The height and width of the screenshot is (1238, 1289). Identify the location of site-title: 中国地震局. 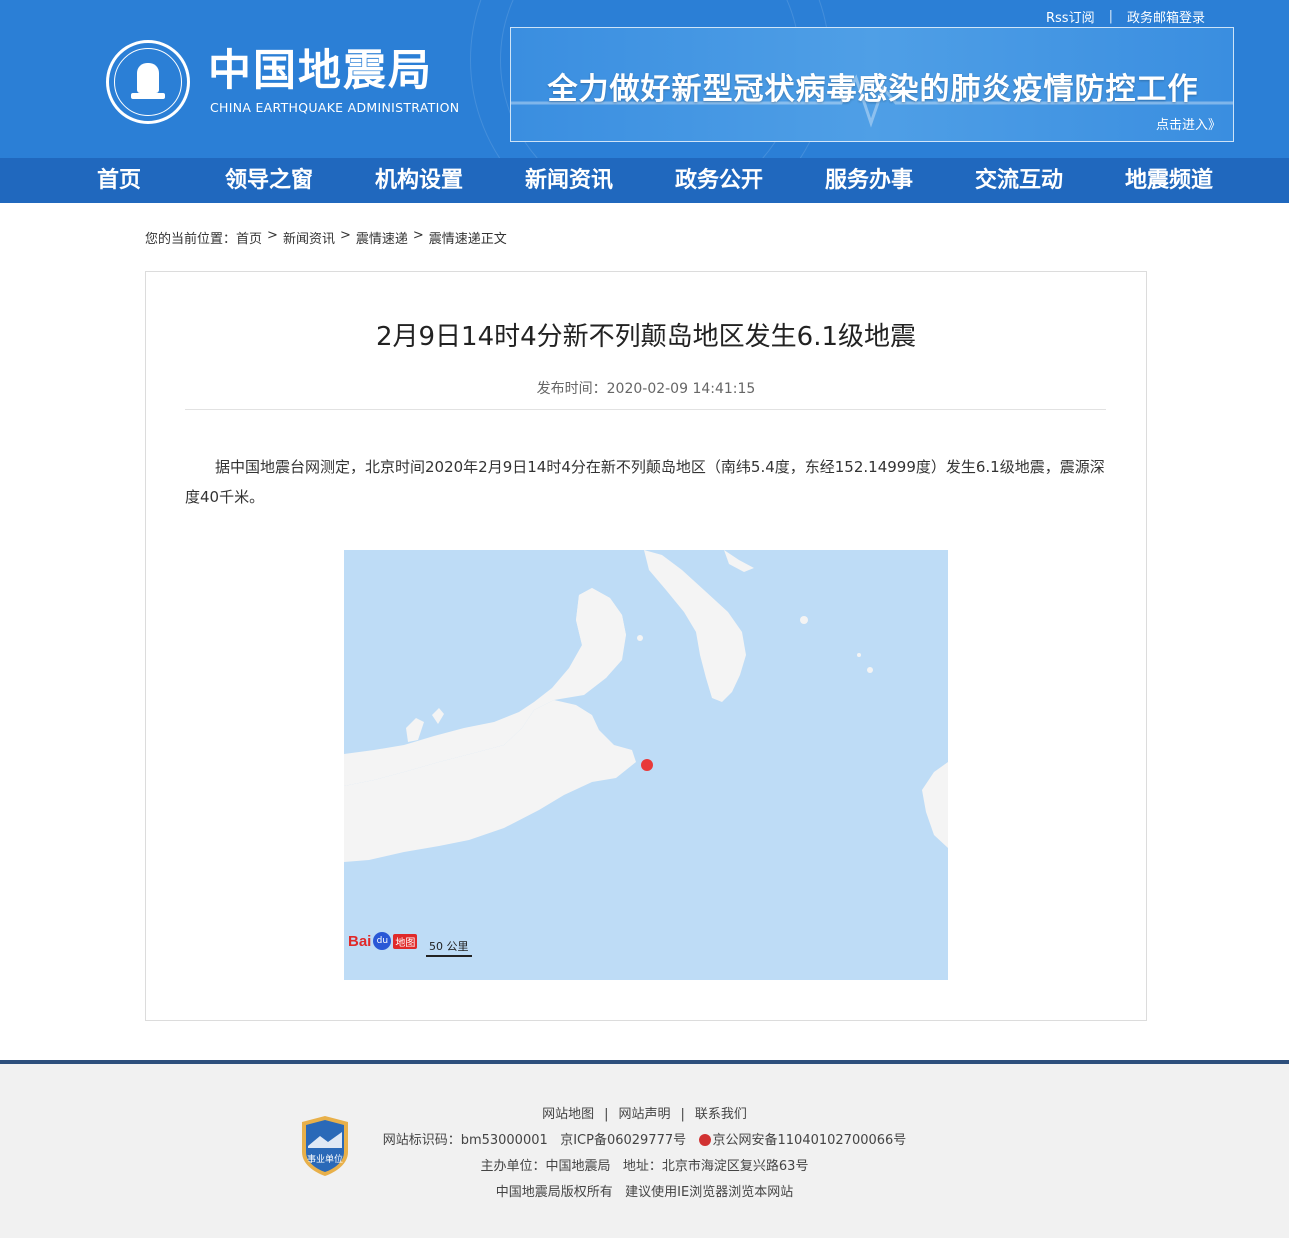
(320, 71).